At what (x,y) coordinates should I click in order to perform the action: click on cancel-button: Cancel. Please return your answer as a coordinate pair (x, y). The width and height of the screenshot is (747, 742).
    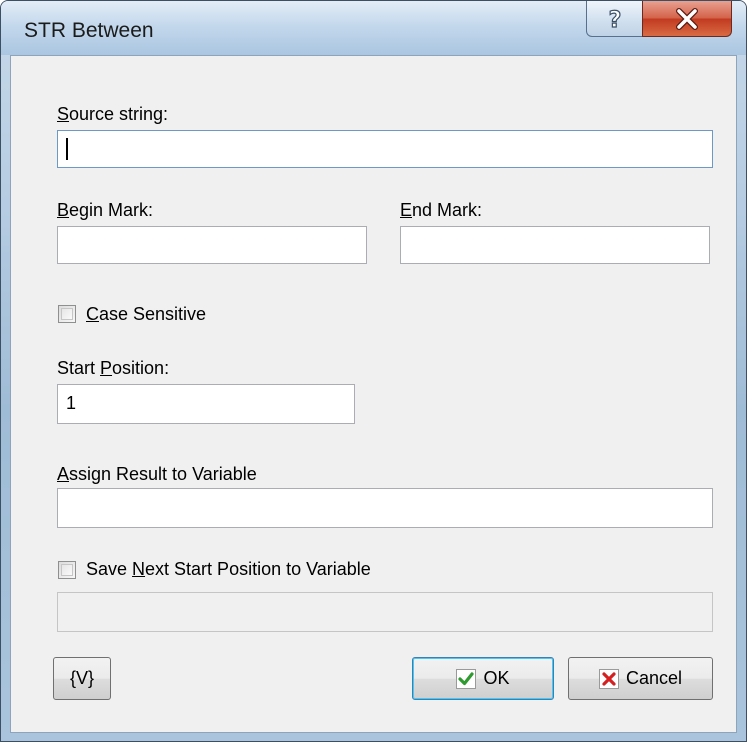
    Looking at the image, I should click on (640, 678).